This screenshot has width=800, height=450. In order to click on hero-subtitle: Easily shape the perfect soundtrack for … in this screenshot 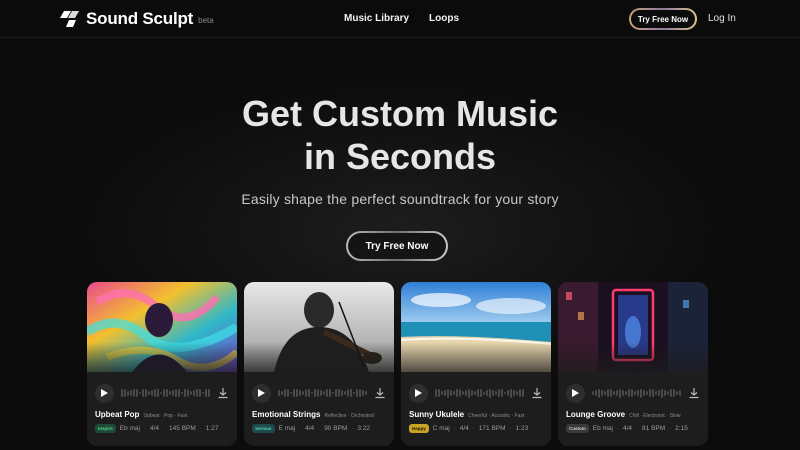, I will do `click(400, 199)`.